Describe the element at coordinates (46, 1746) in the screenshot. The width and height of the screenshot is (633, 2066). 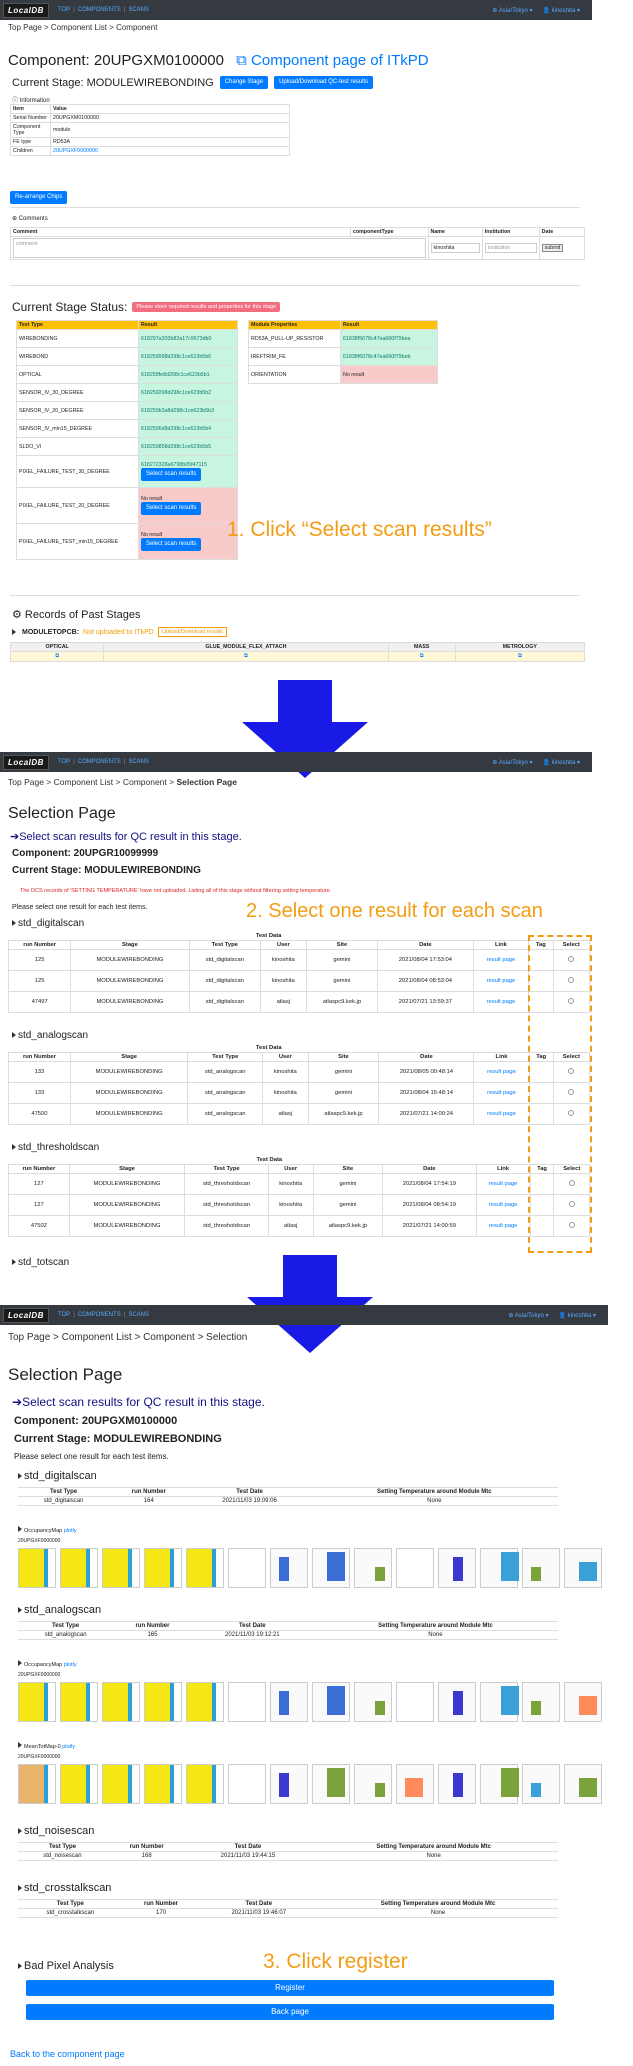
I see `plot-toggle: MeanTotMap-0 plotly` at that location.